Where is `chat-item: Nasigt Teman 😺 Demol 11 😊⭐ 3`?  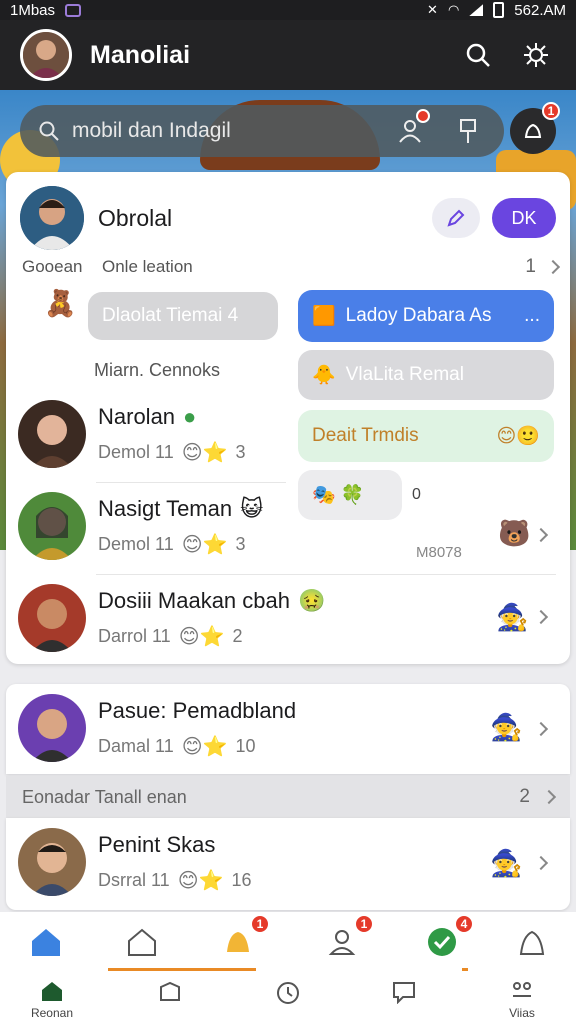 chat-item: Nasigt Teman 😺 Demol 11 😊⭐ 3 is located at coordinates (140, 526).